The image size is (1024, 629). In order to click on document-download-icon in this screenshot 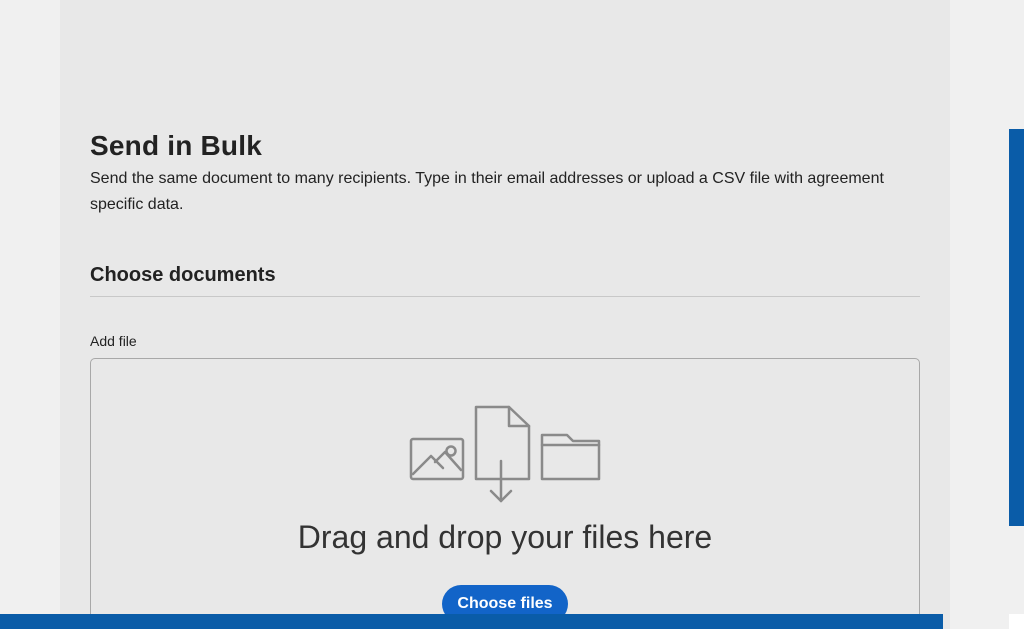, I will do `click(502, 454)`.